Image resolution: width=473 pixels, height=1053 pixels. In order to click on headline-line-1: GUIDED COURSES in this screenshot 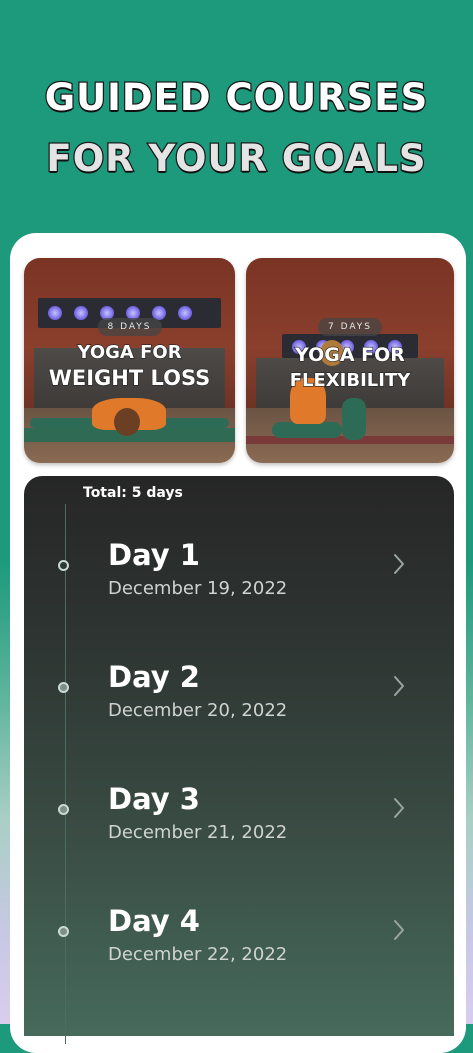, I will do `click(236, 98)`.